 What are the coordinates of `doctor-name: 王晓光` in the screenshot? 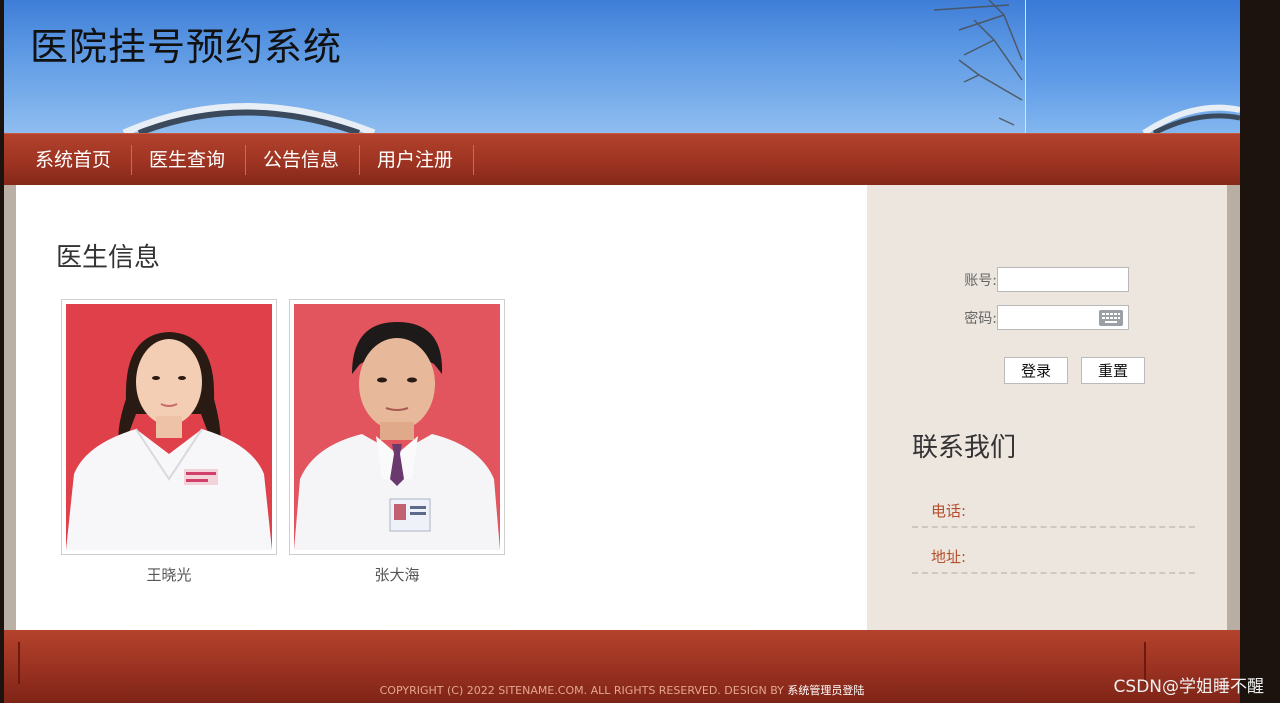 It's located at (169, 574).